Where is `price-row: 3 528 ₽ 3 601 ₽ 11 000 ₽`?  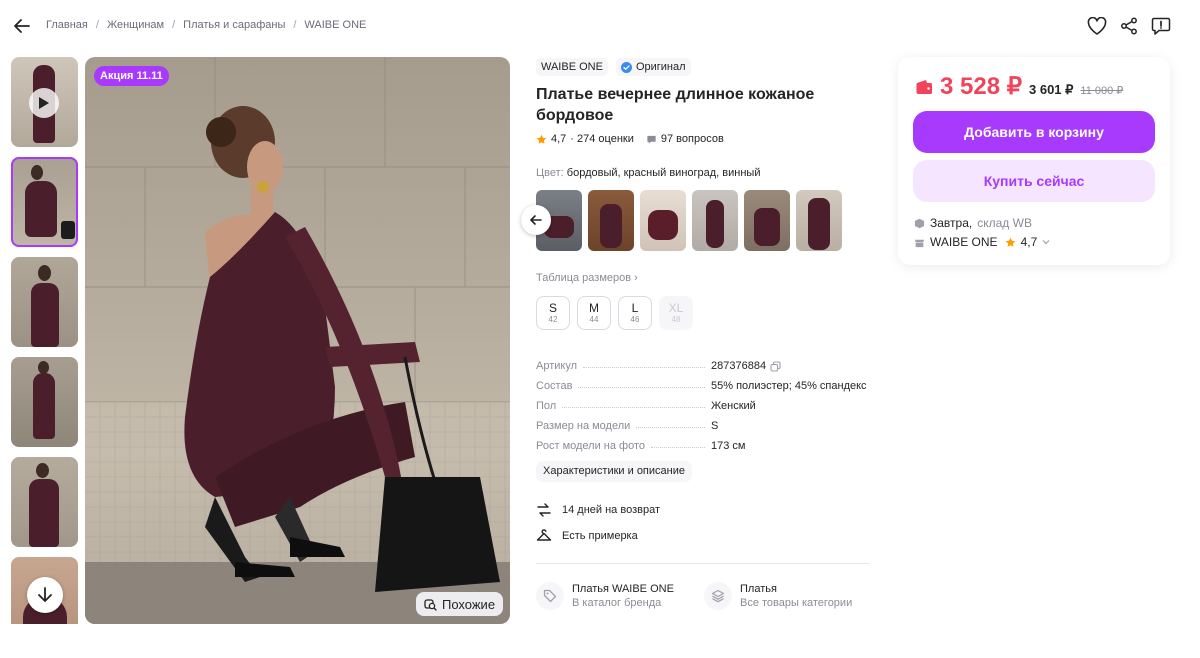 price-row: 3 528 ₽ 3 601 ₽ 11 000 ₽ is located at coordinates (1019, 86).